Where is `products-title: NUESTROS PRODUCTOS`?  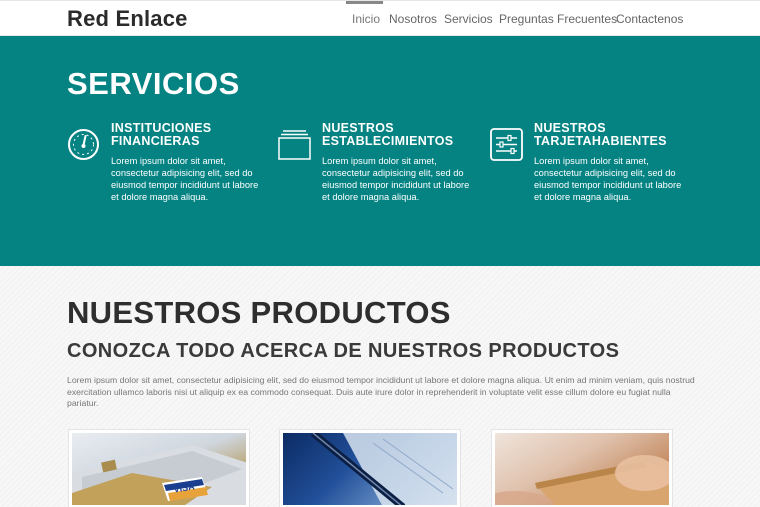 products-title: NUESTROS PRODUCTOS is located at coordinates (259, 312).